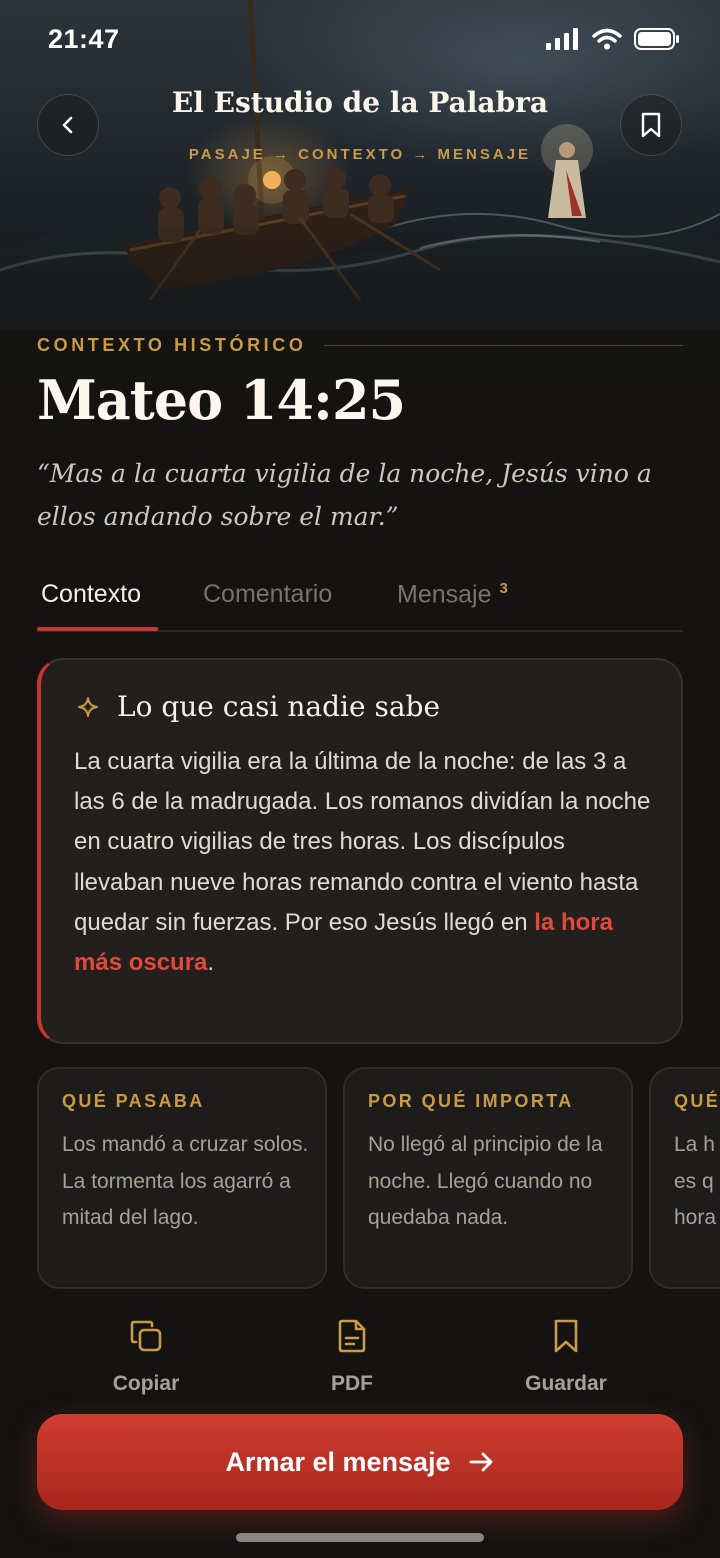 Image resolution: width=720 pixels, height=1558 pixels. I want to click on context-card: QUÉ La h es q hora, so click(684, 1178).